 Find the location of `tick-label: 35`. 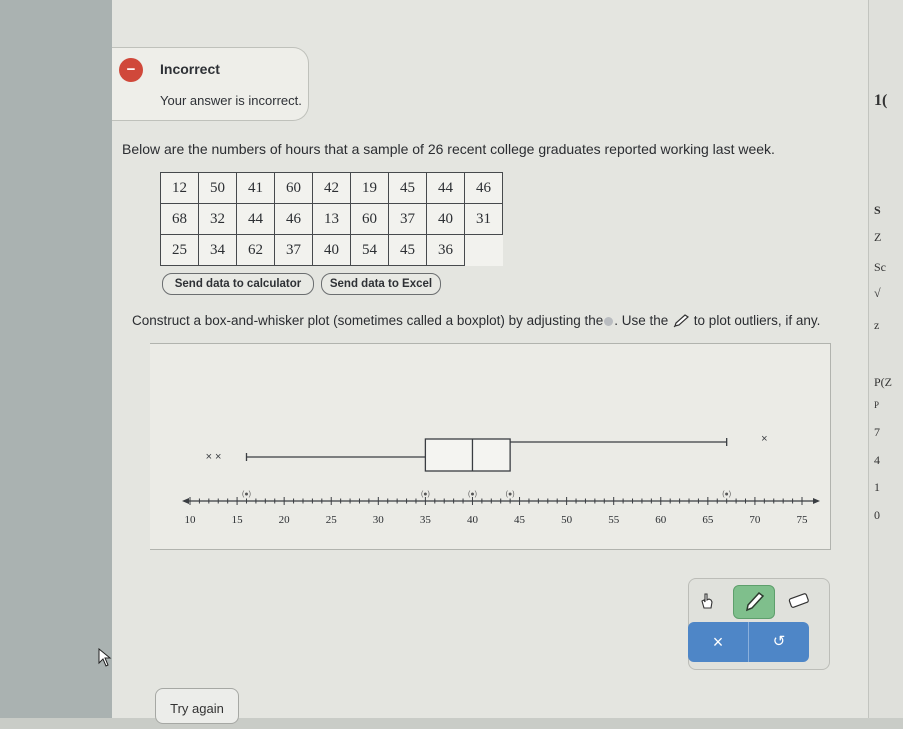

tick-label: 35 is located at coordinates (426, 520).